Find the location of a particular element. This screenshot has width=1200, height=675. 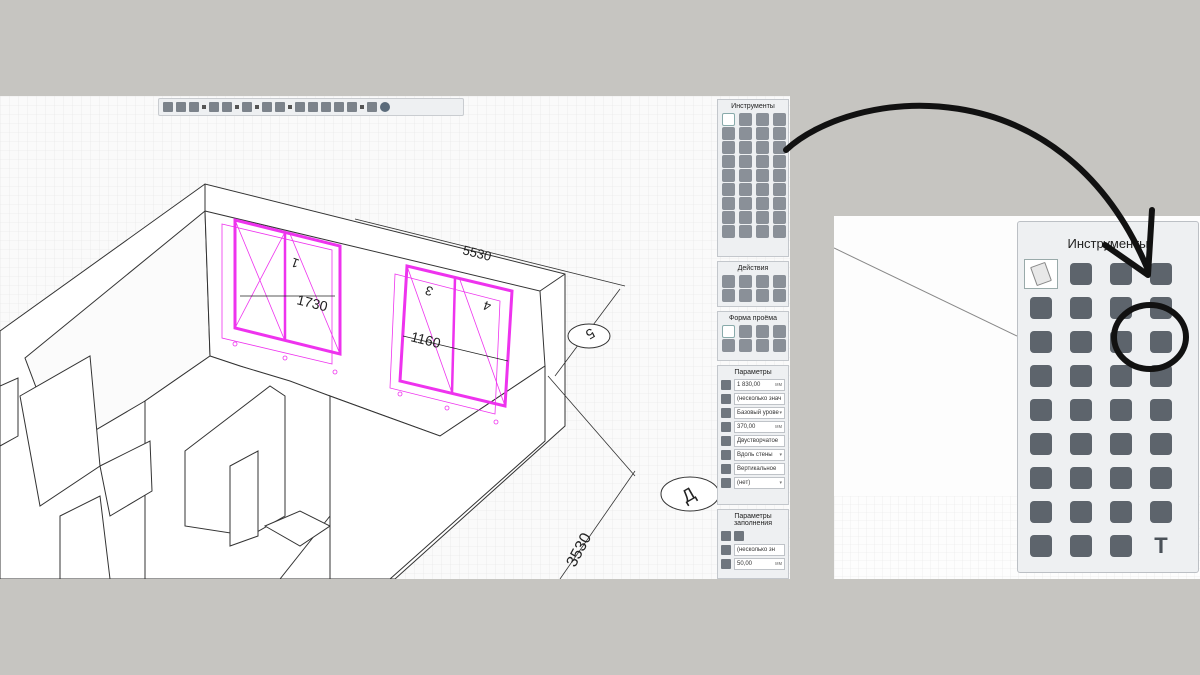

3d-view-icon is located at coordinates (352, 107).